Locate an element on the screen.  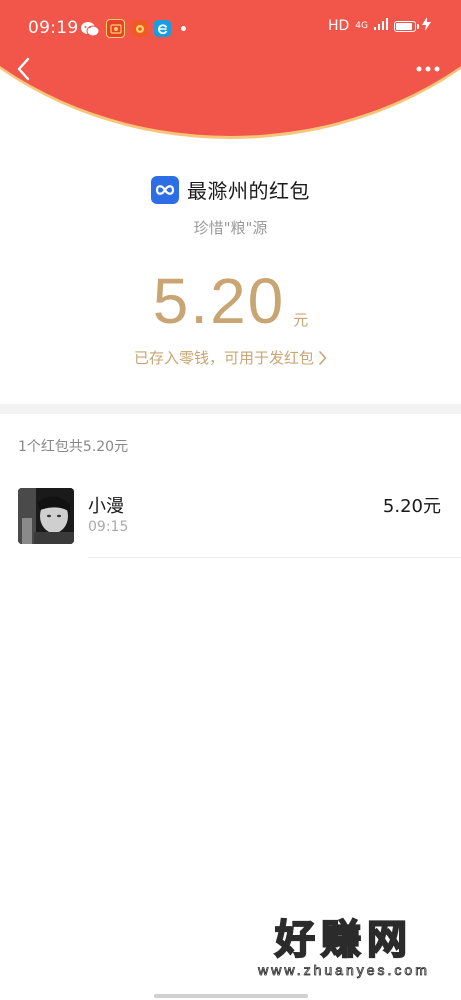
deposit-link: 已存入零钱，可用于发红包 is located at coordinates (230, 357).